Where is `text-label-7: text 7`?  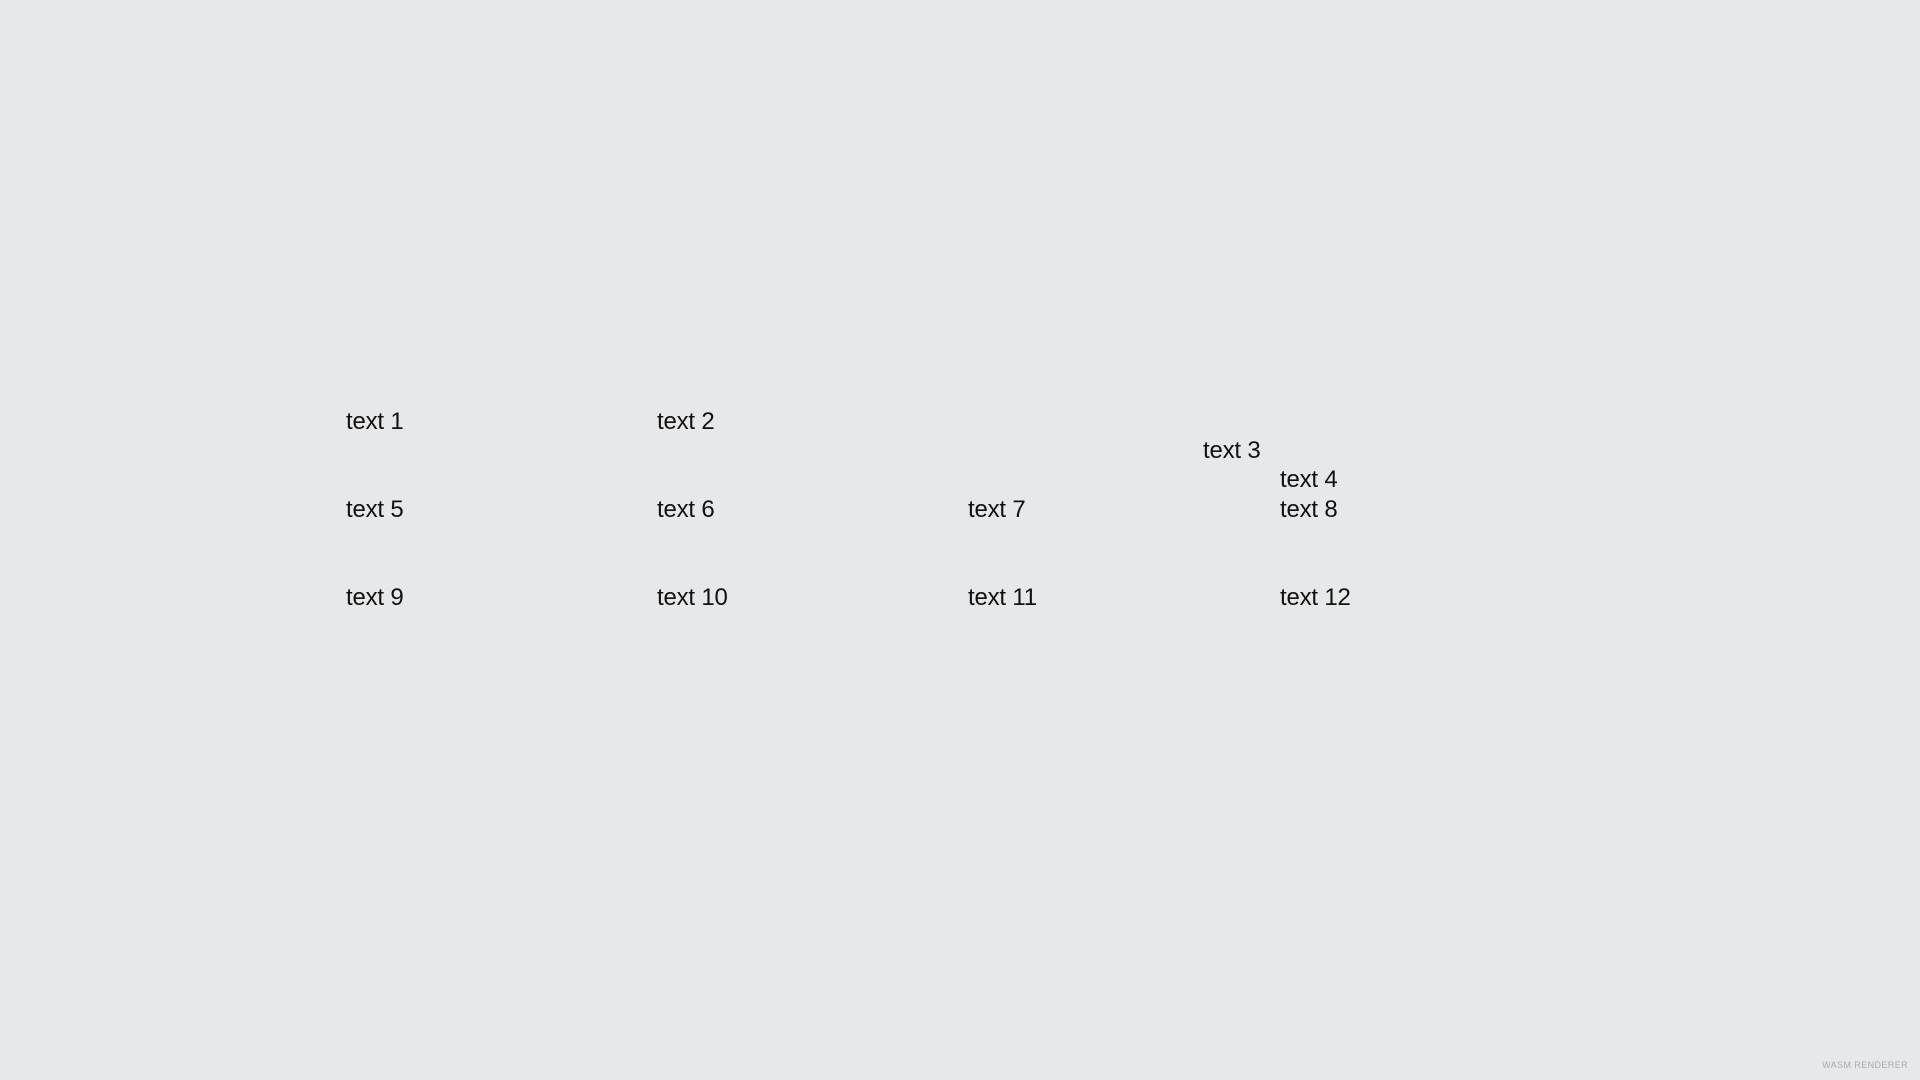 text-label-7: text 7 is located at coordinates (997, 509).